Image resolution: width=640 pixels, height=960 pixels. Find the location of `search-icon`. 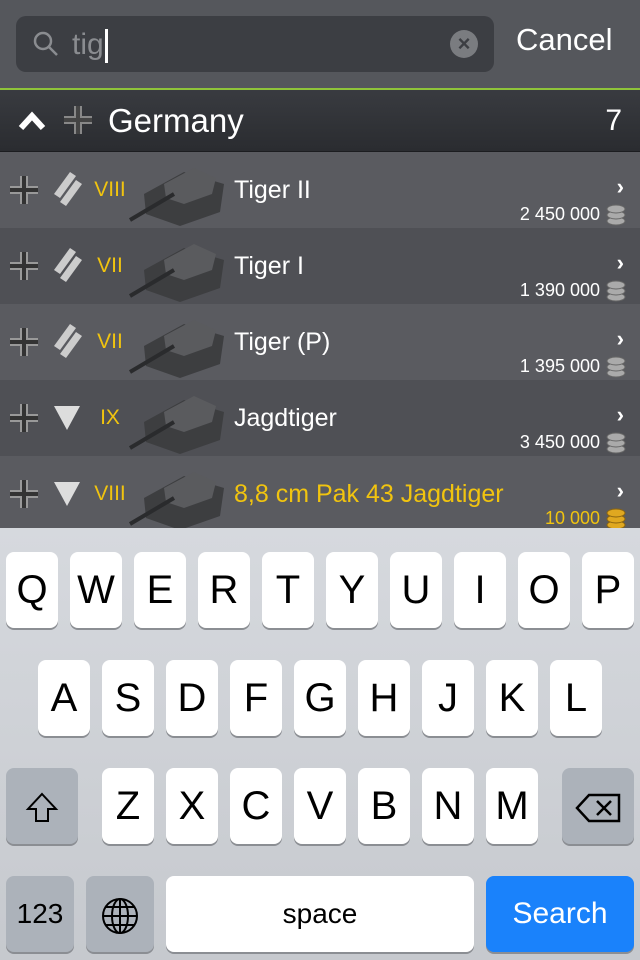

search-icon is located at coordinates (46, 46).